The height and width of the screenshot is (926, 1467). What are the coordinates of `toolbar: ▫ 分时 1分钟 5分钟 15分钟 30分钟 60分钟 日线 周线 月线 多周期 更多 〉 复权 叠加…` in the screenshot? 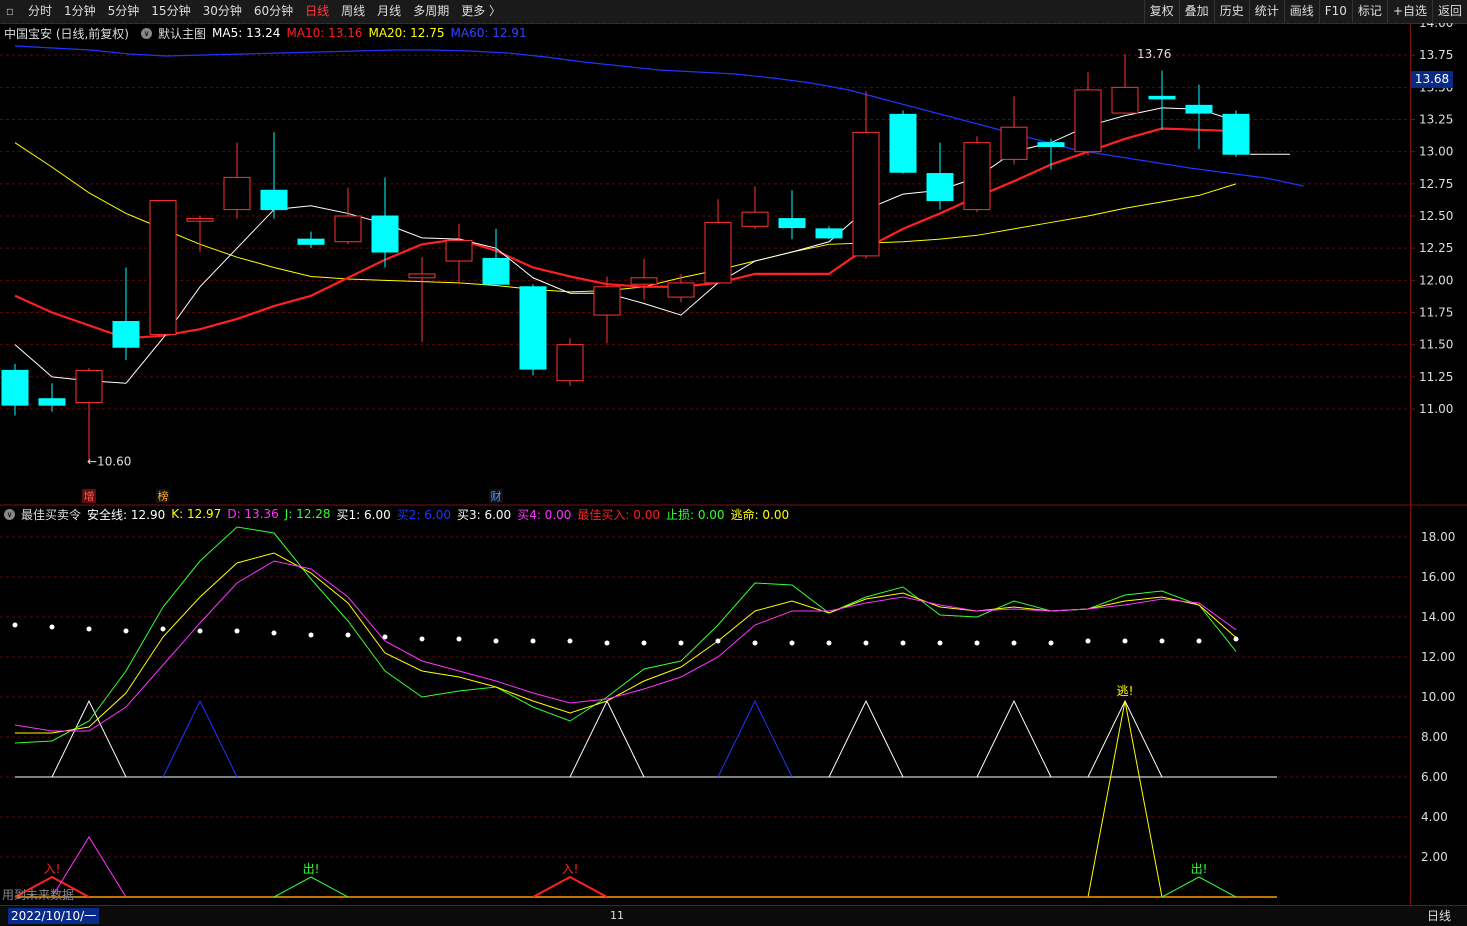 It's located at (733, 12).